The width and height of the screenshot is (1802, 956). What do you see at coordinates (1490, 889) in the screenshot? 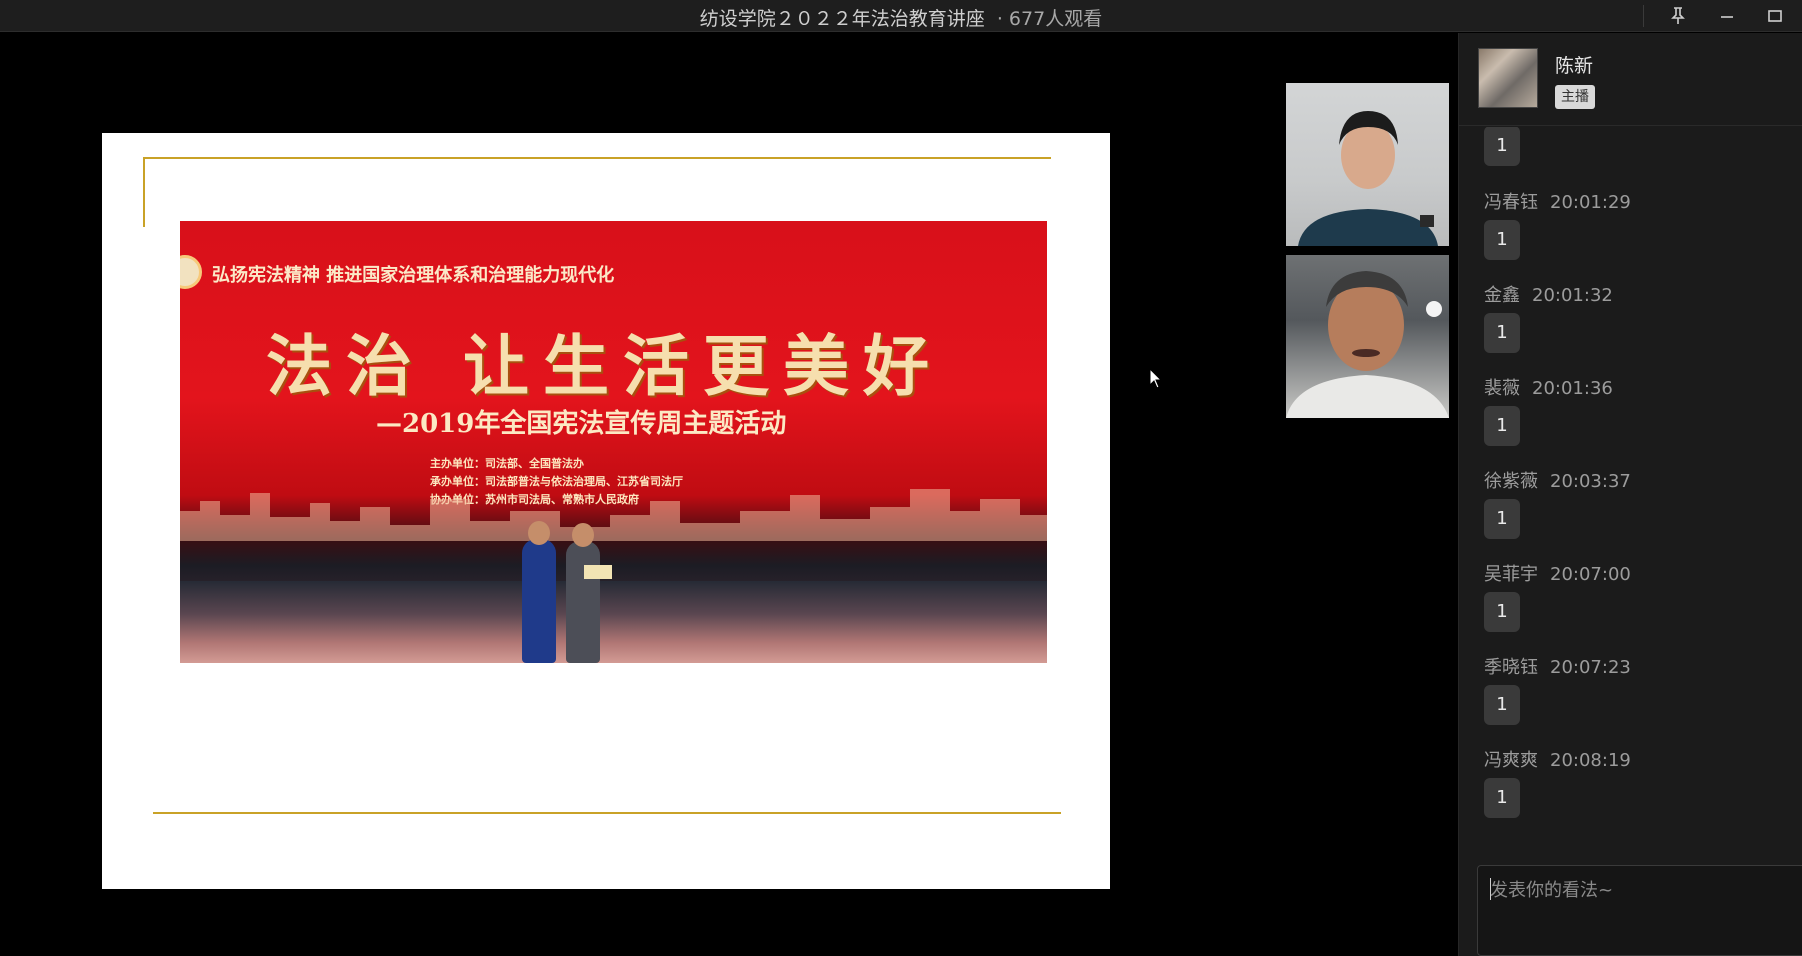
I see `text-caret` at bounding box center [1490, 889].